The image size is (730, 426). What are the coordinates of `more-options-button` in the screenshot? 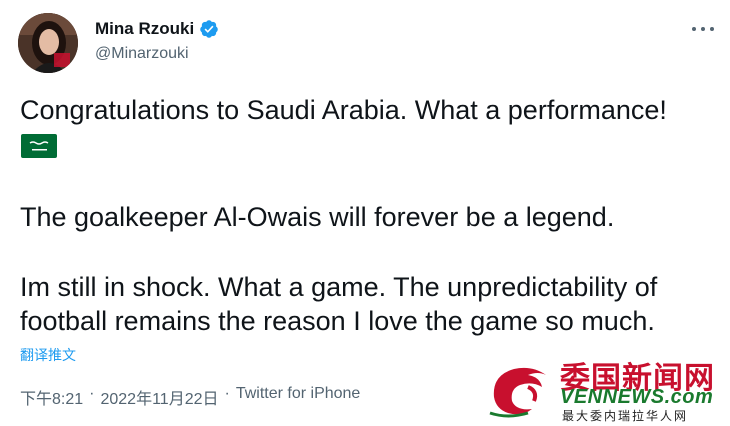 It's located at (703, 29).